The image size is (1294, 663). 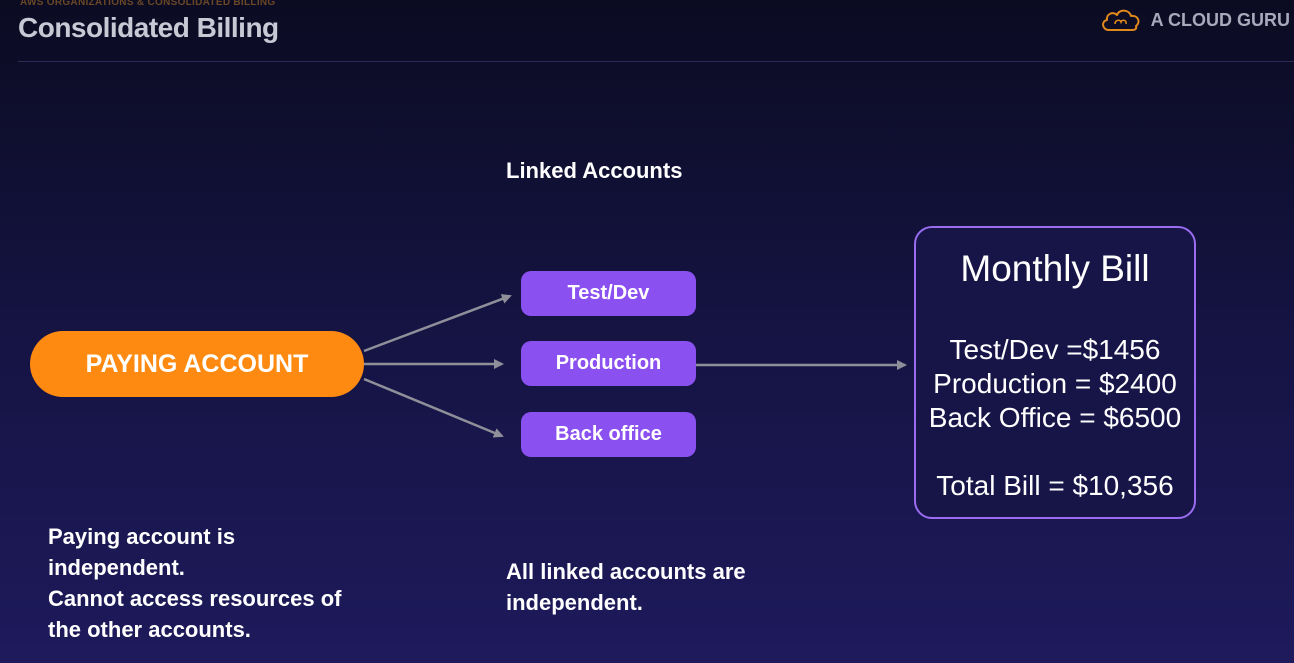 What do you see at coordinates (197, 364) in the screenshot?
I see `paying-account-node: PAYING ACCOUNT` at bounding box center [197, 364].